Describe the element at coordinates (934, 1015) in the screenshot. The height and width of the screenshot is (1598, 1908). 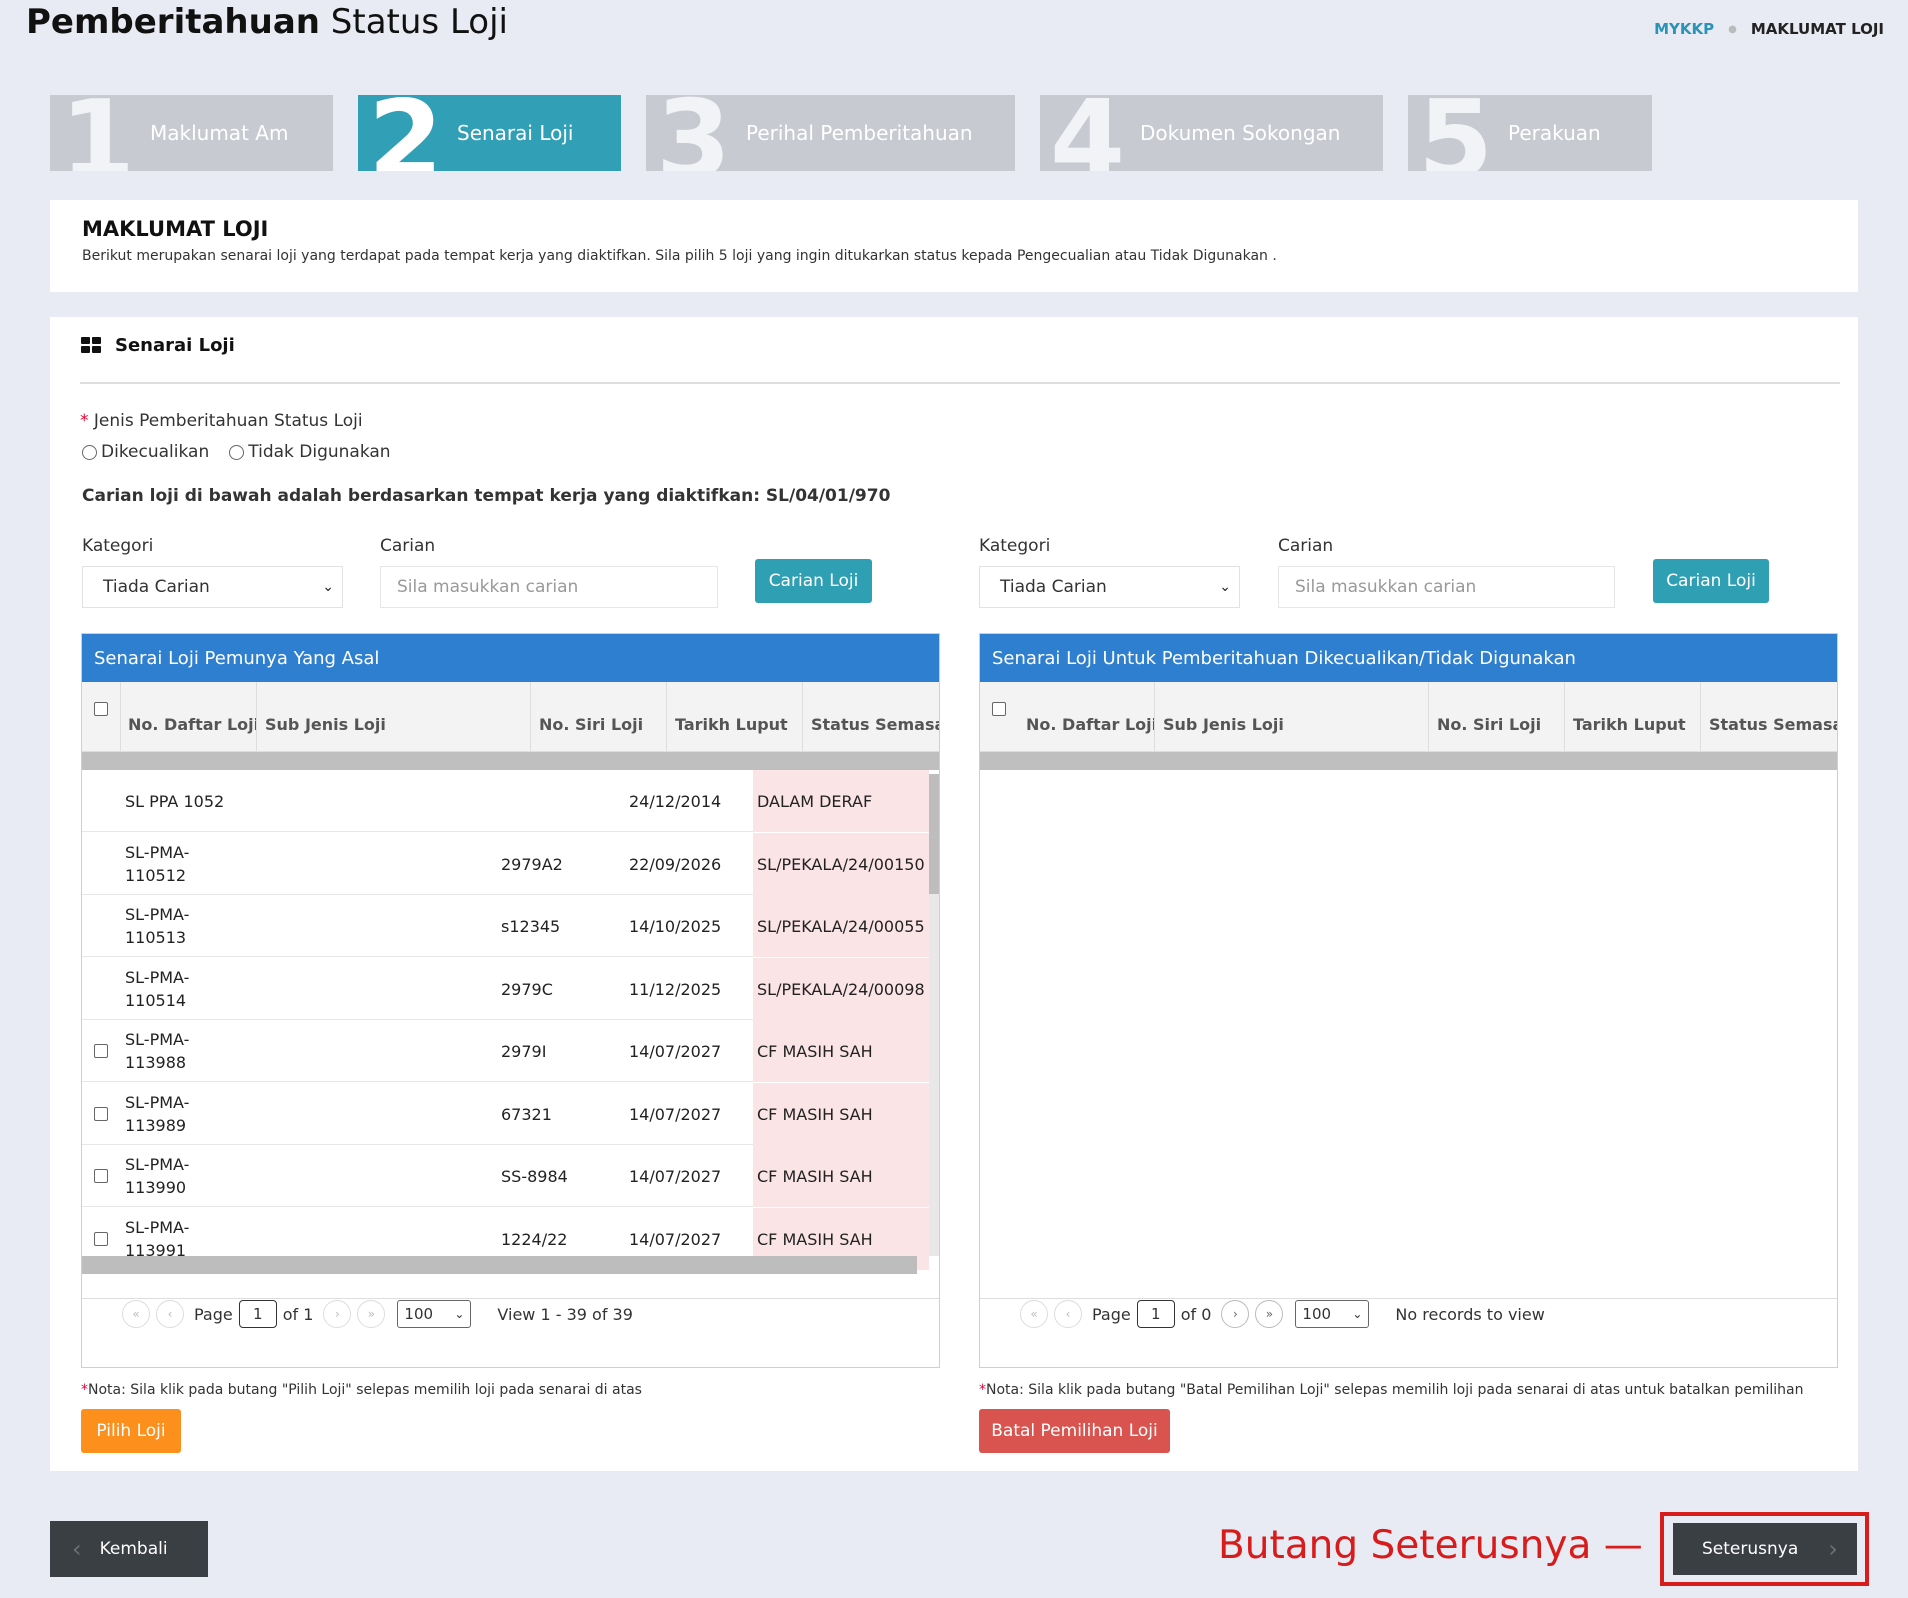
I see `vertical-scrollbar` at that location.